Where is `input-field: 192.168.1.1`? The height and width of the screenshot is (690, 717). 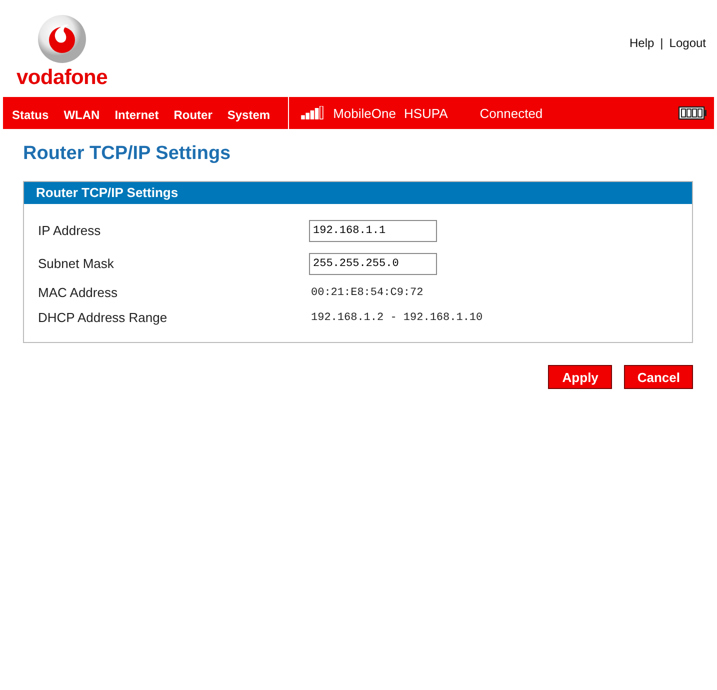
input-field: 192.168.1.1 is located at coordinates (373, 231).